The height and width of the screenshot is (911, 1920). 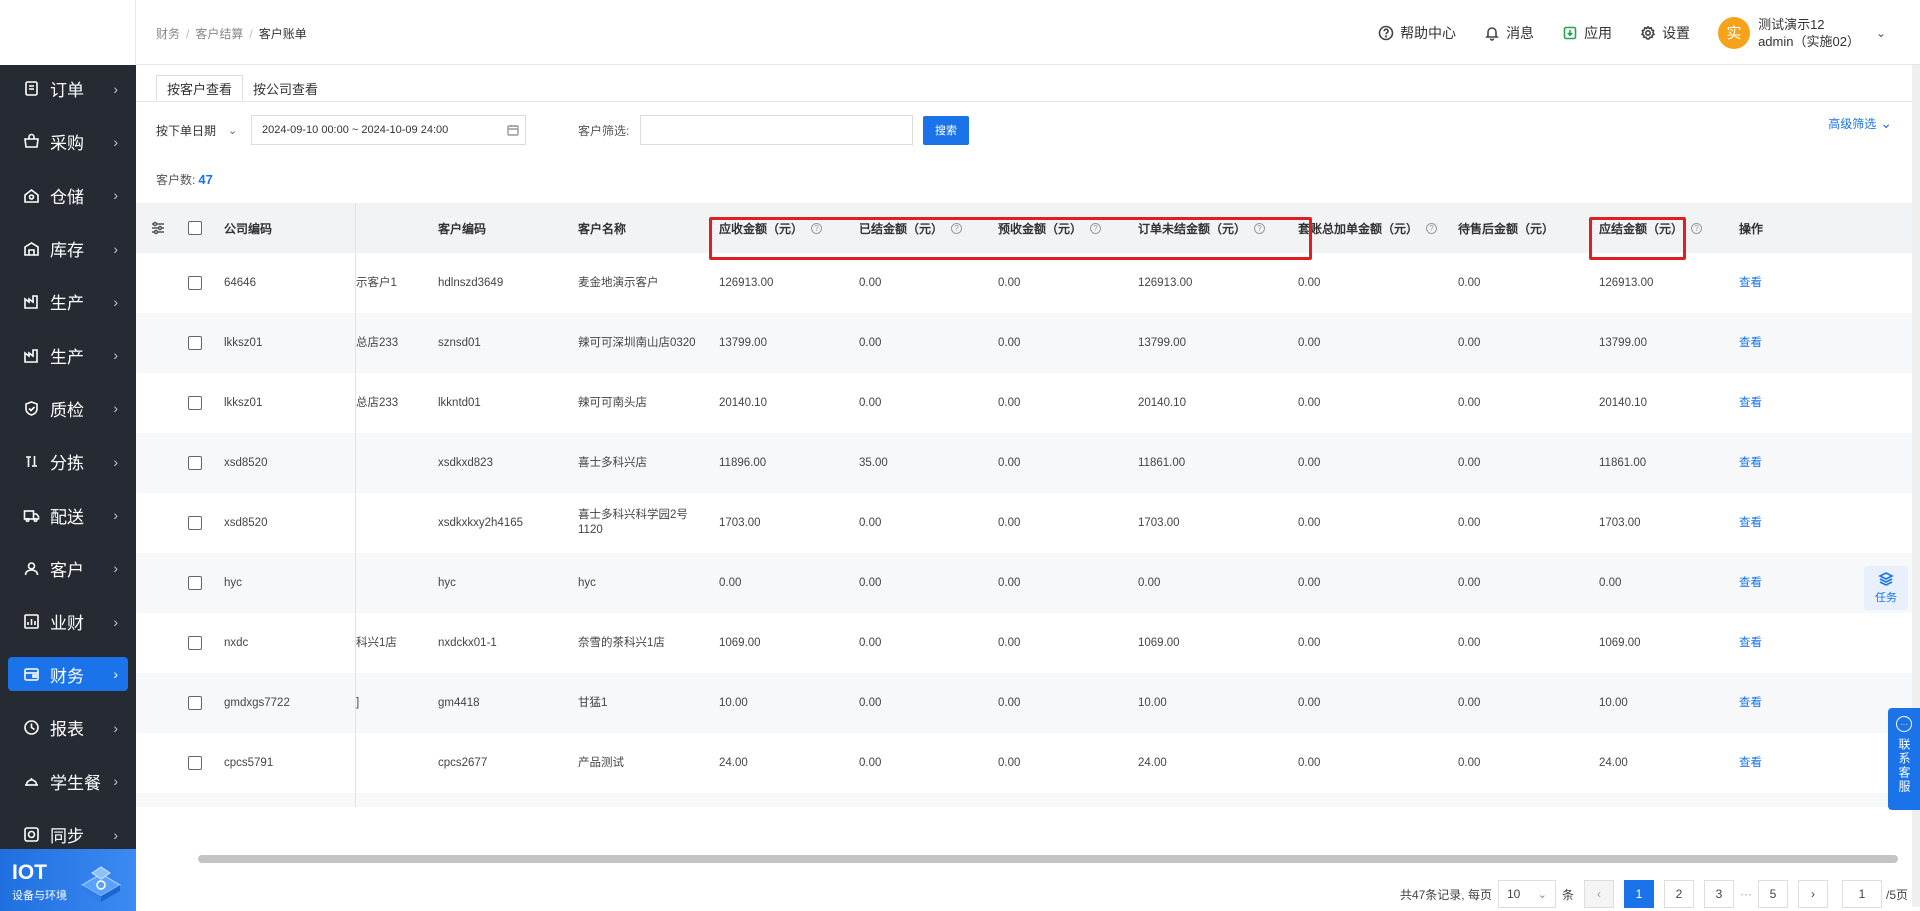 I want to click on apps-label: 应用, so click(x=1598, y=32).